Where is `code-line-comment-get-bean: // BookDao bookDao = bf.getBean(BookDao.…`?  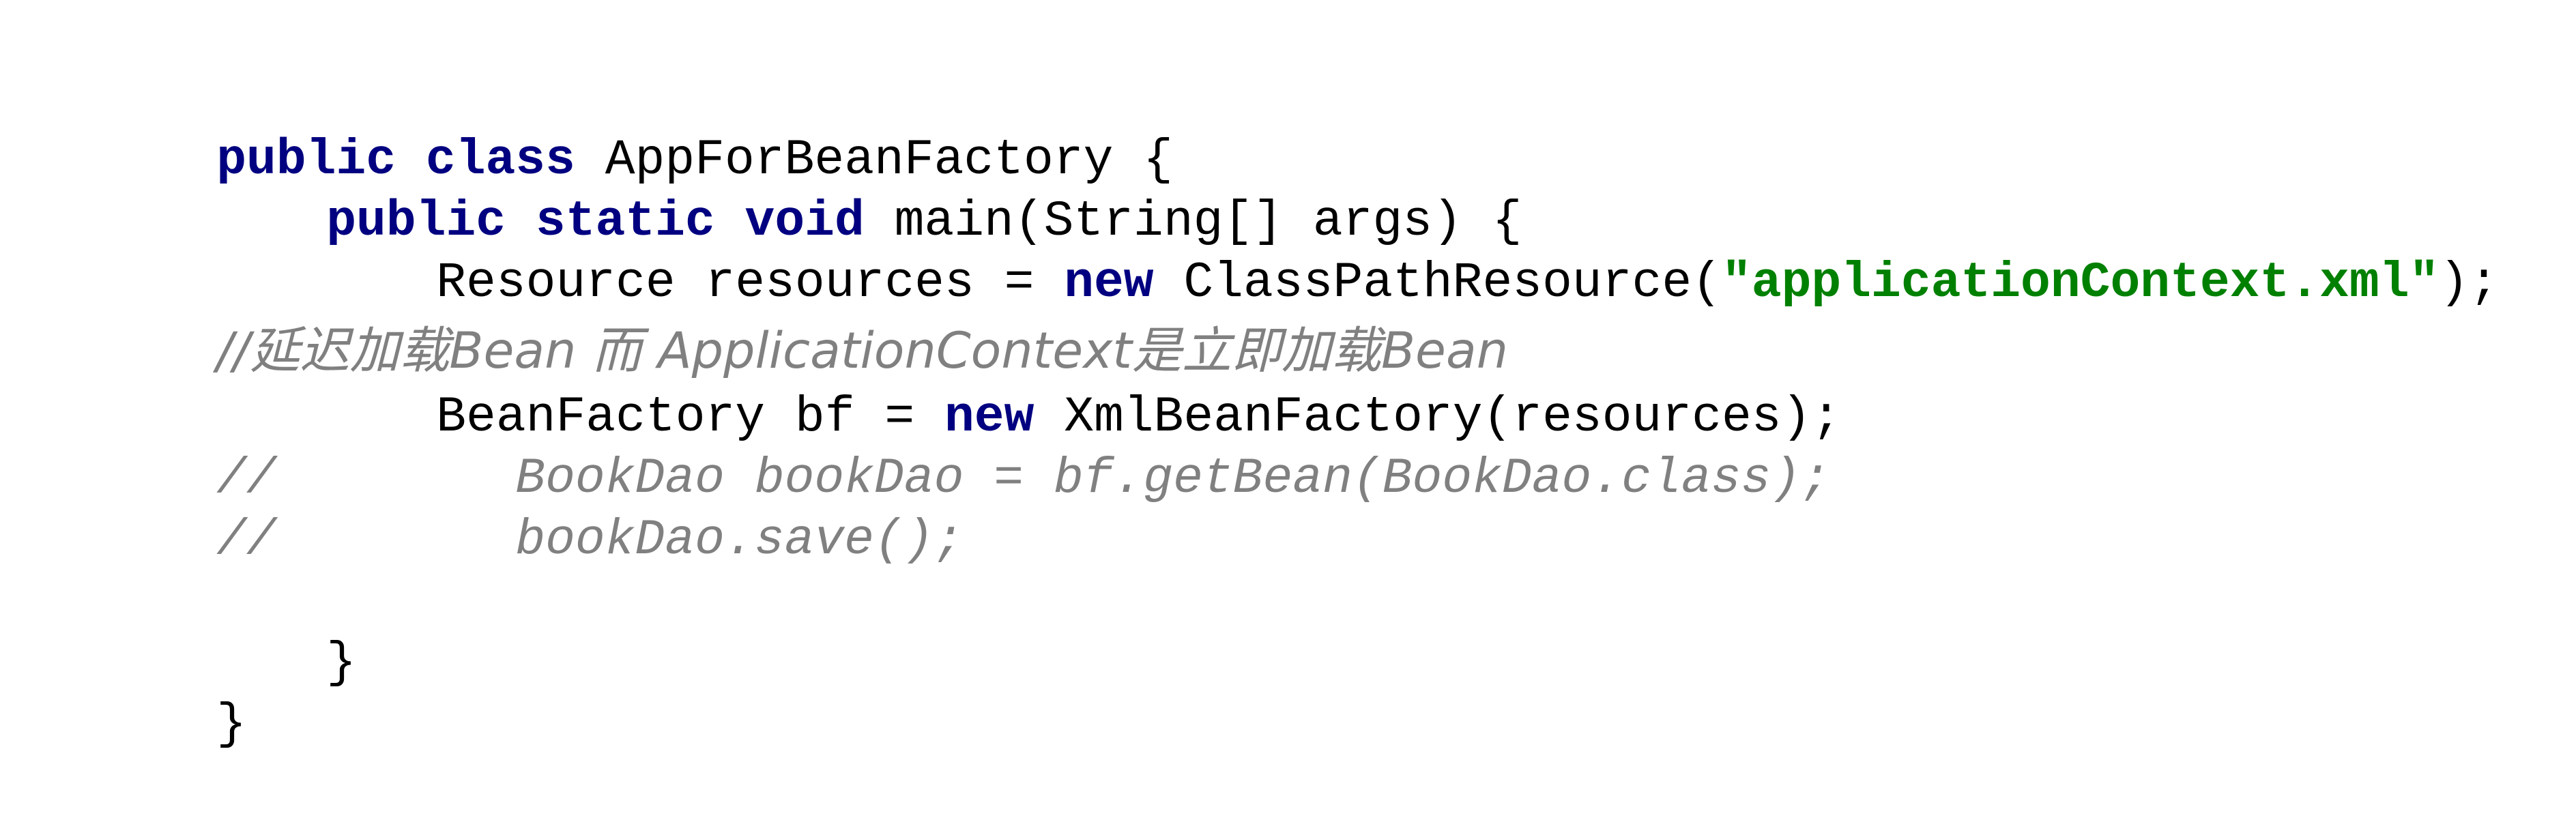 code-line-comment-get-bean: // BookDao bookDao = bf.getBean(BookDao.… is located at coordinates (964, 447).